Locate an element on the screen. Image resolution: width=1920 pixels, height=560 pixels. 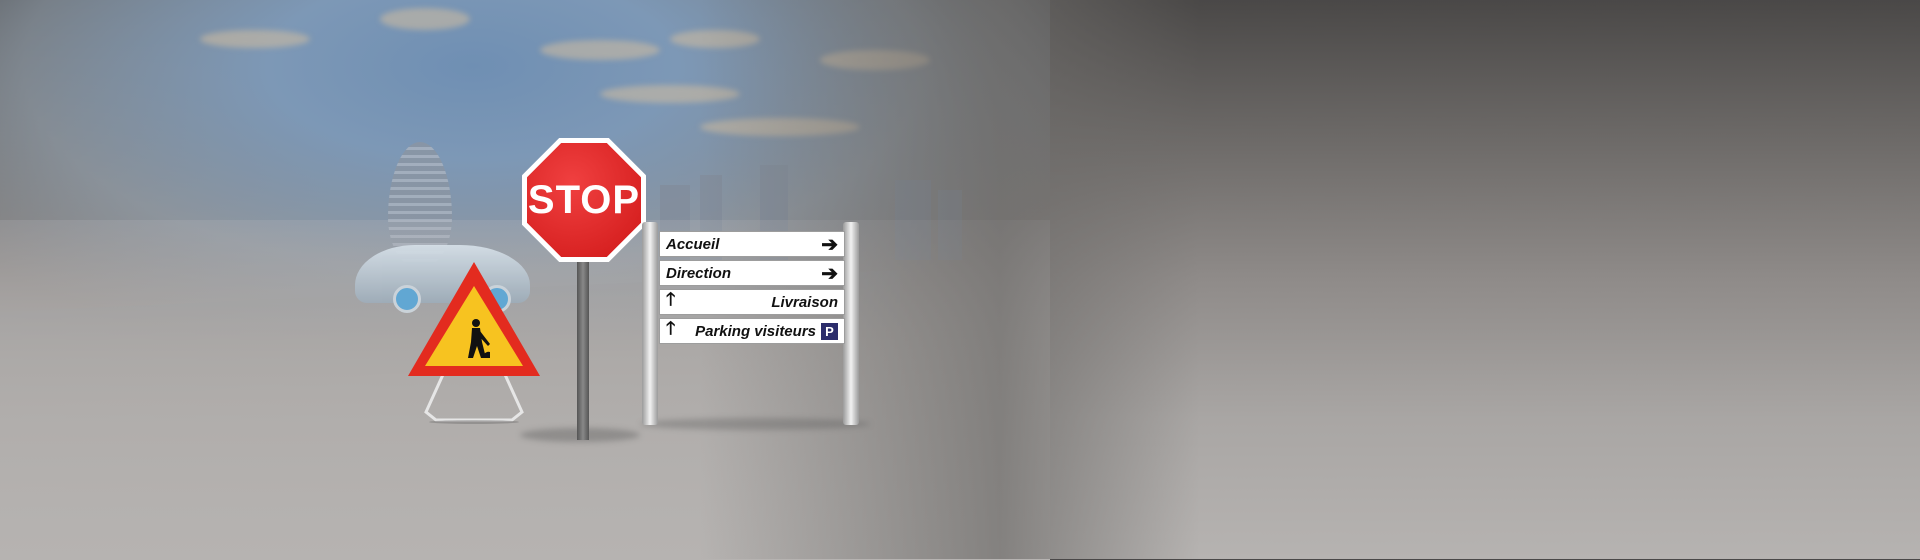
direction-sign-livraison: 🡑 Livraison is located at coordinates (752, 302).